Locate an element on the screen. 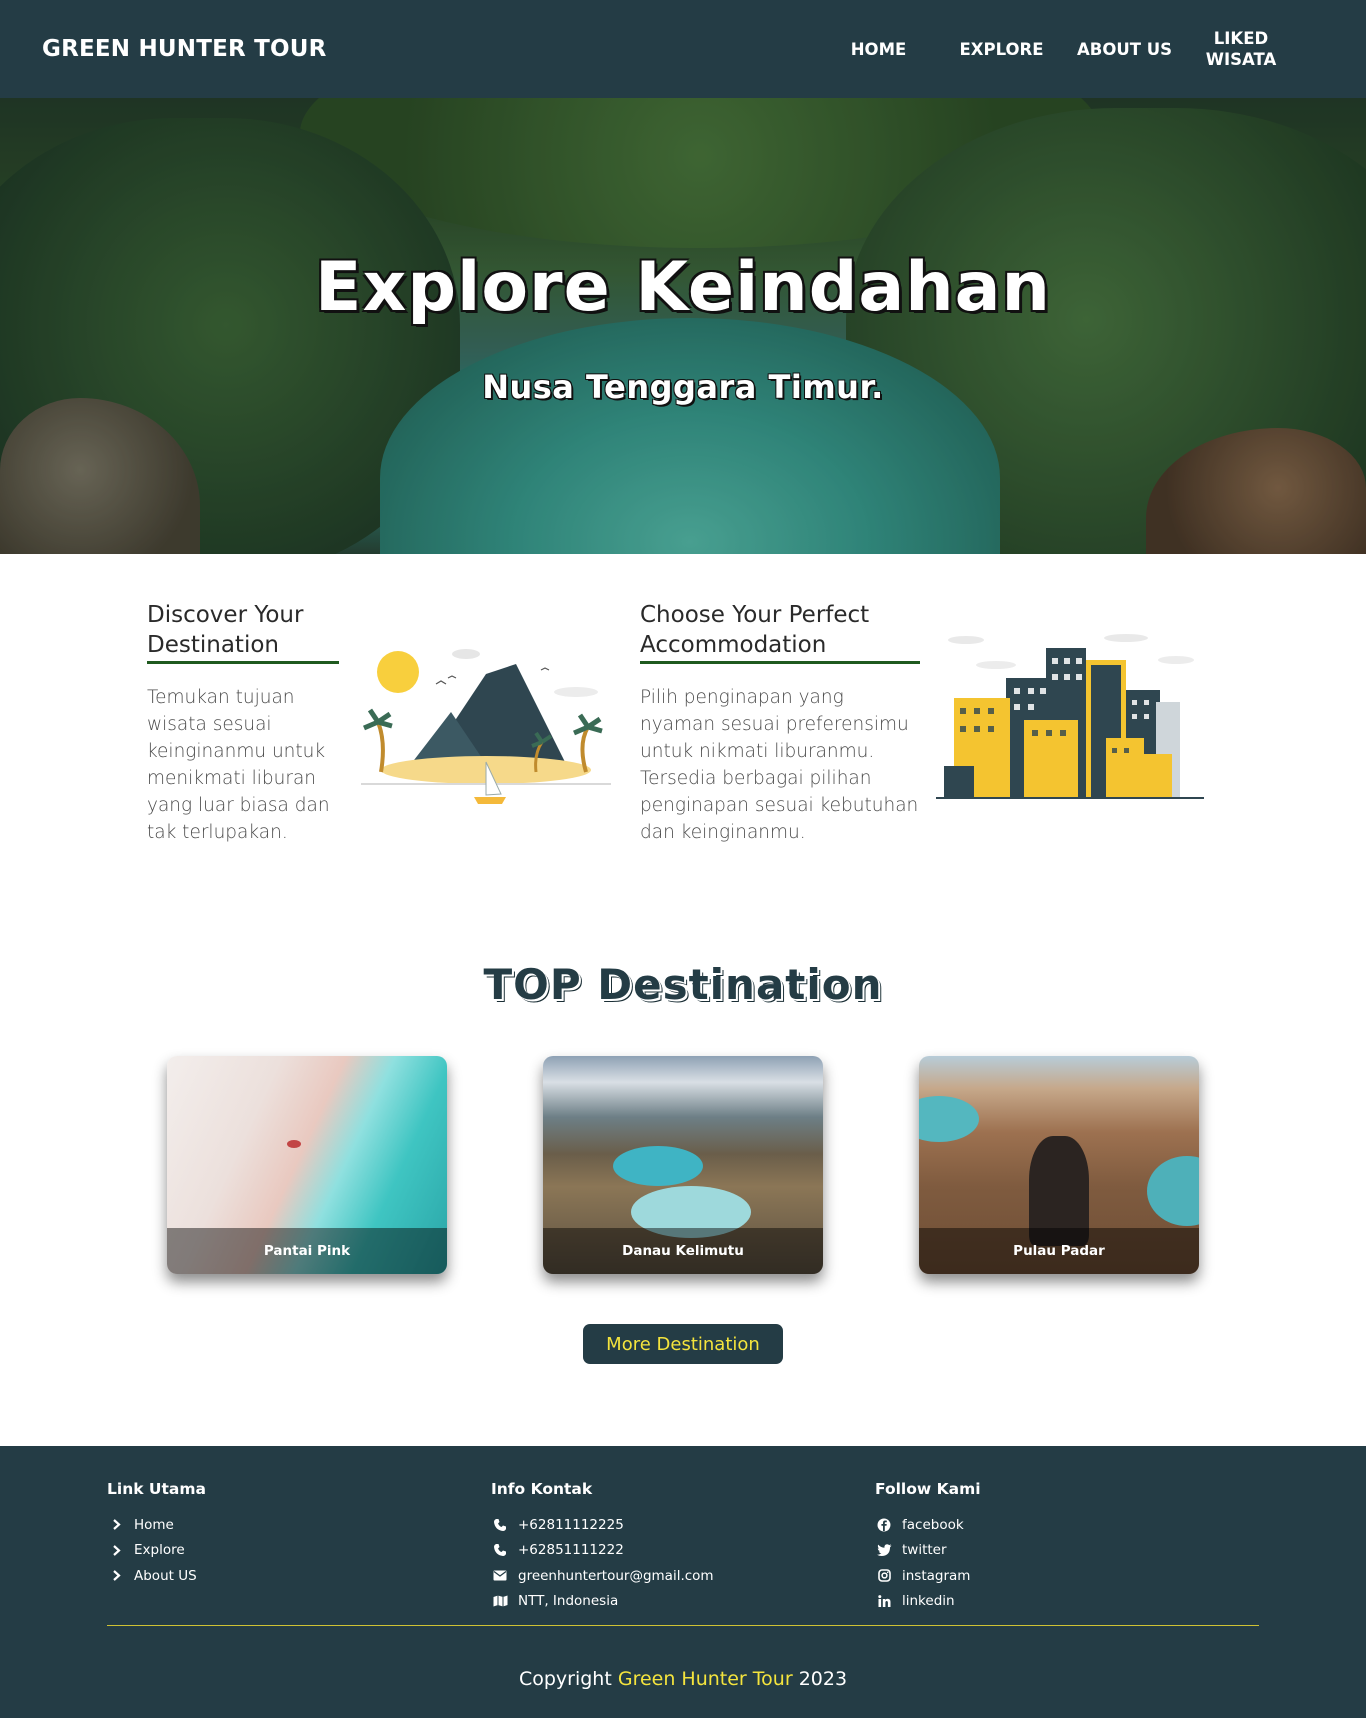 Image resolution: width=1366 pixels, height=1718 pixels. footer-social-twitter: twitter is located at coordinates (928, 1551).